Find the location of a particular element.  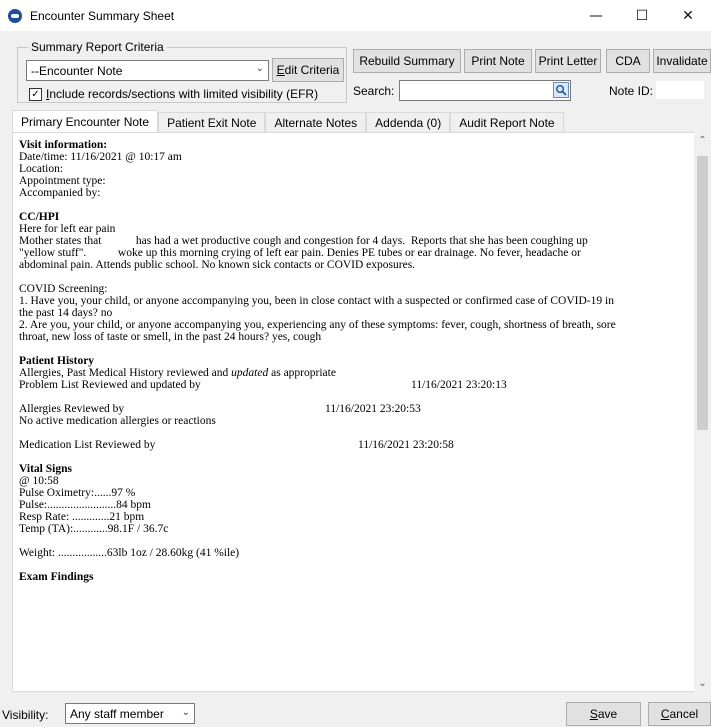

rebuild-summary-button: Rebuild Summary is located at coordinates (407, 61).